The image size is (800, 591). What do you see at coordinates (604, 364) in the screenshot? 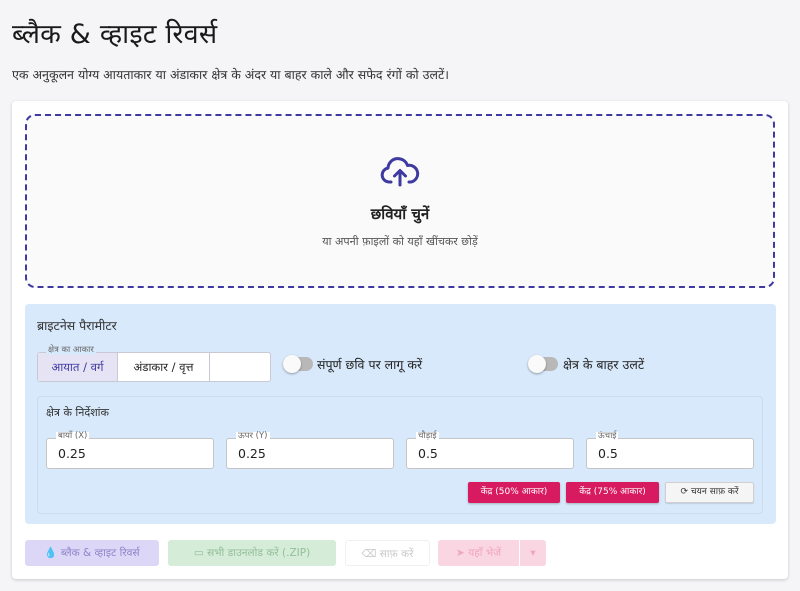
I see `invert-outside-label: क्षेत्र के बाहर उलटें` at bounding box center [604, 364].